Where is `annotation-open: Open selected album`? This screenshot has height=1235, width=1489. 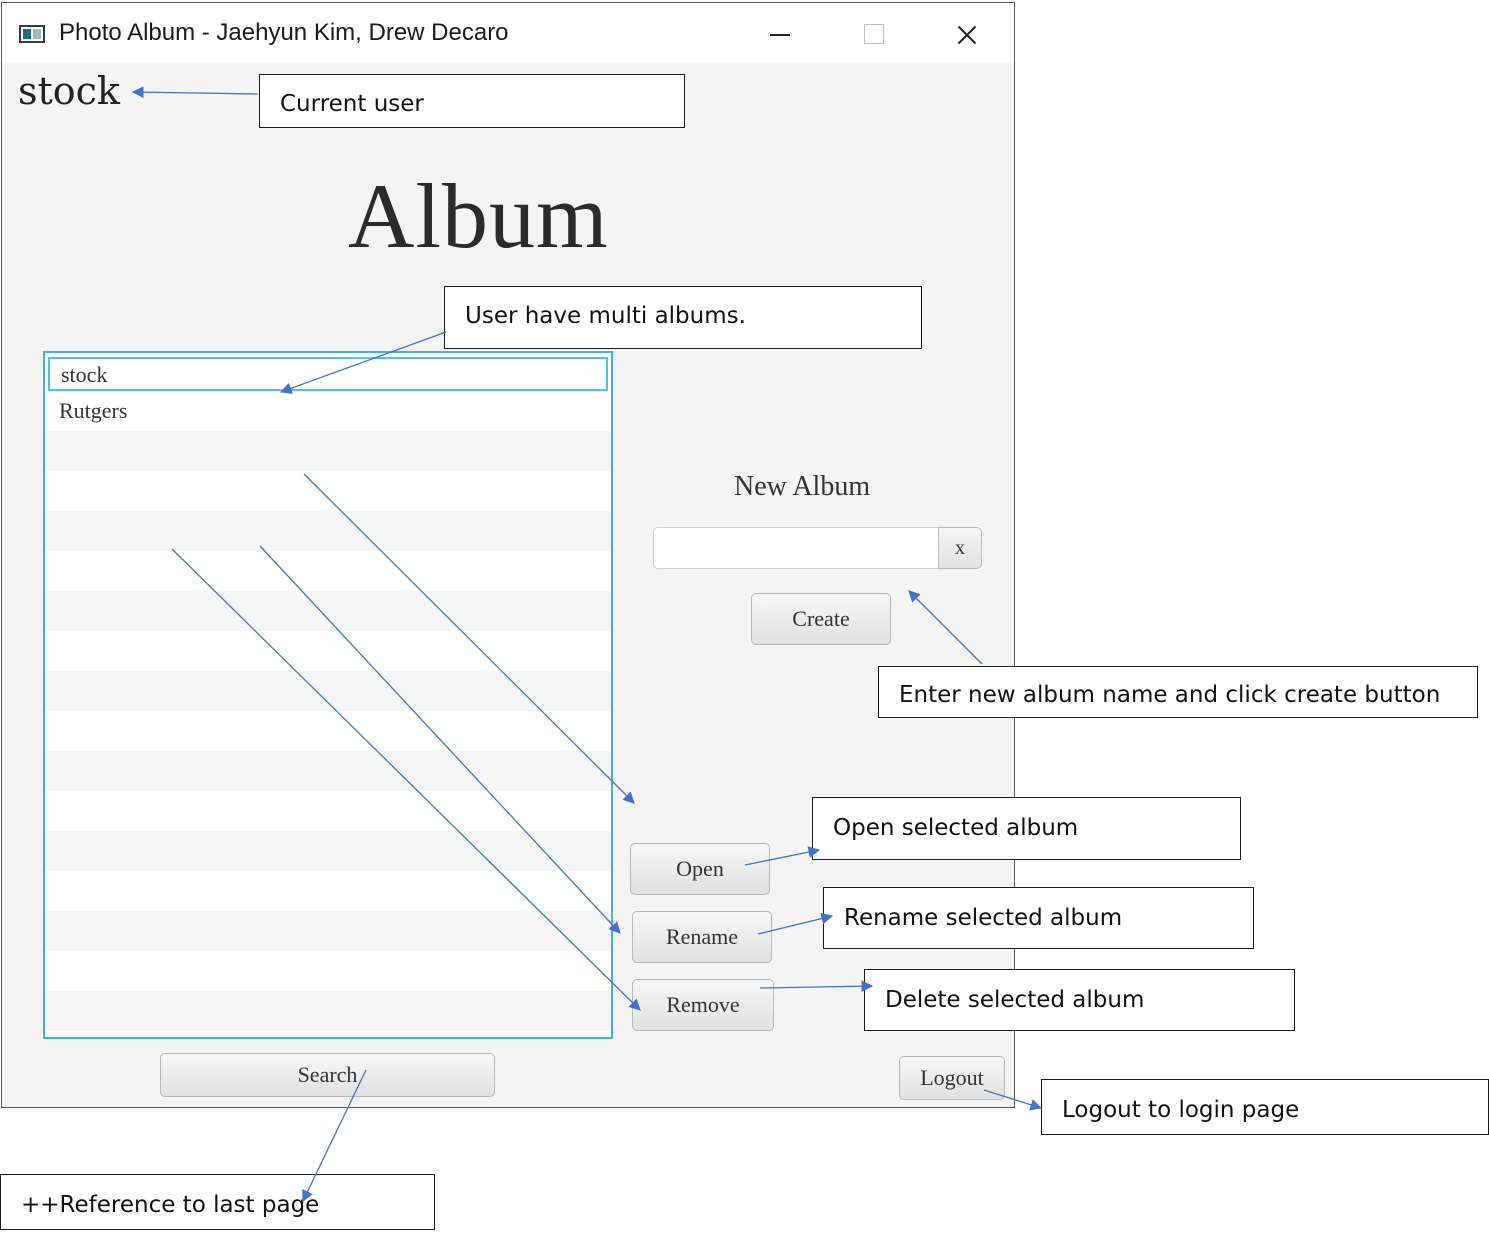
annotation-open: Open selected album is located at coordinates (1026, 828).